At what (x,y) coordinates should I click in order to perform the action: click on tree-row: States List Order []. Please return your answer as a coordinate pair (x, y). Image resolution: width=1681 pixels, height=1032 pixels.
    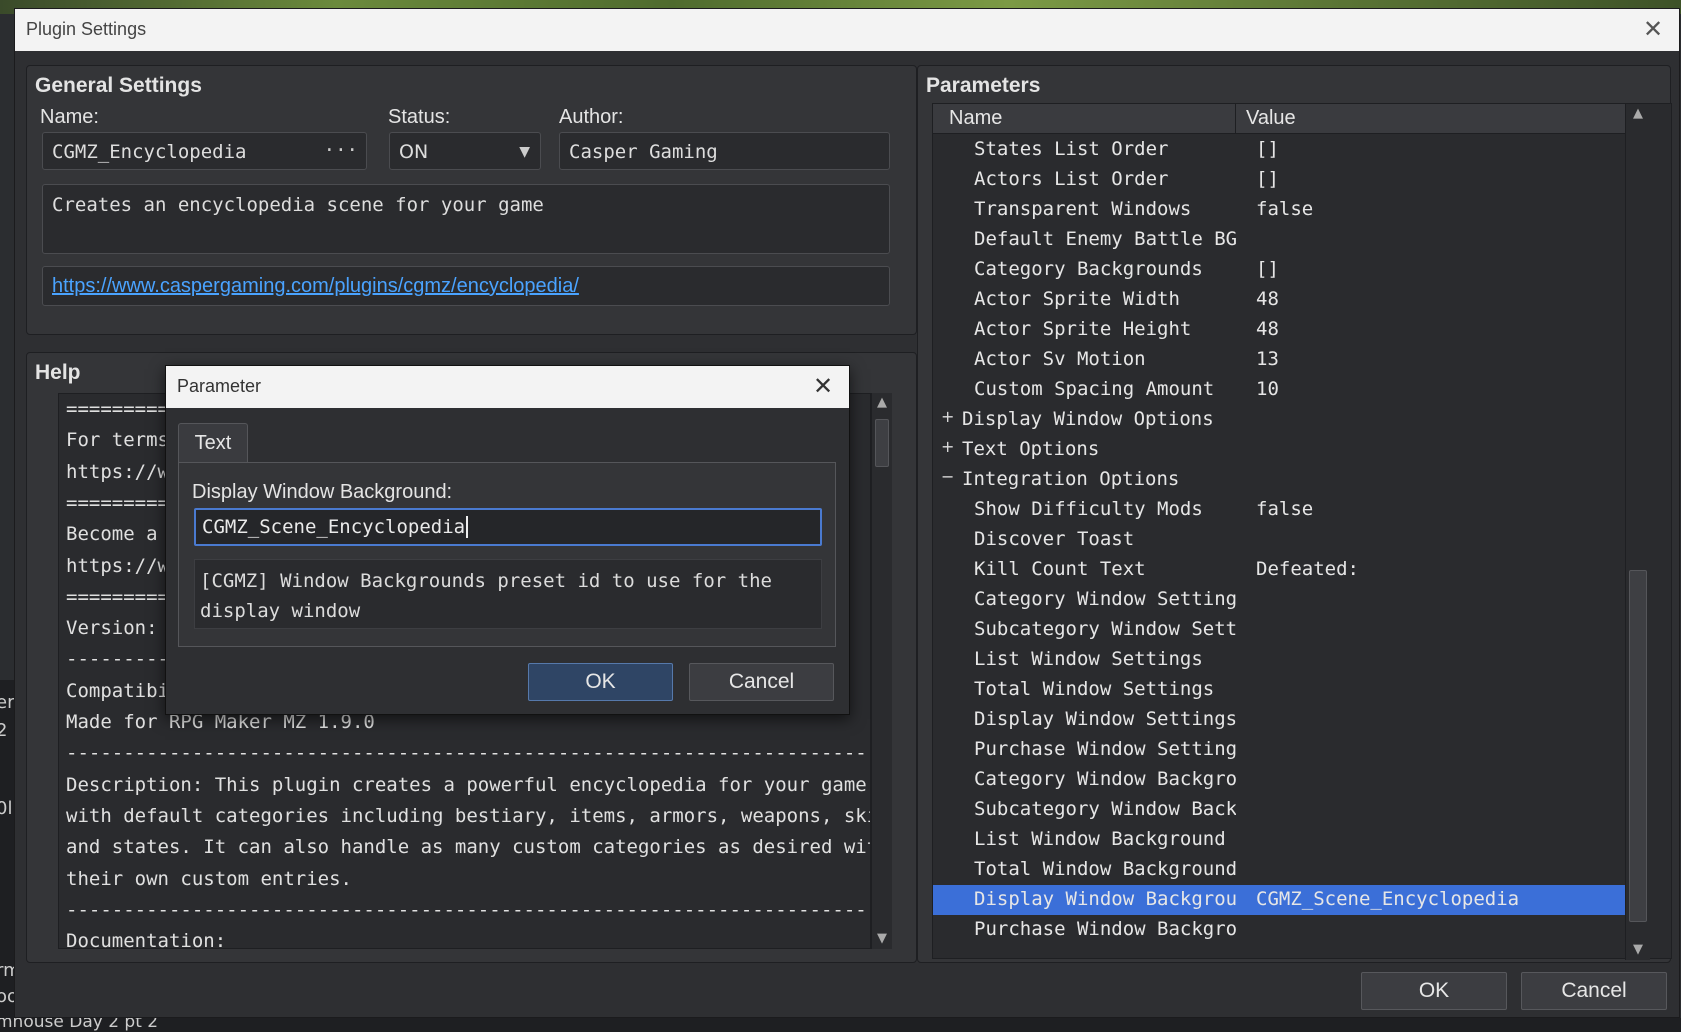
    Looking at the image, I should click on (1279, 150).